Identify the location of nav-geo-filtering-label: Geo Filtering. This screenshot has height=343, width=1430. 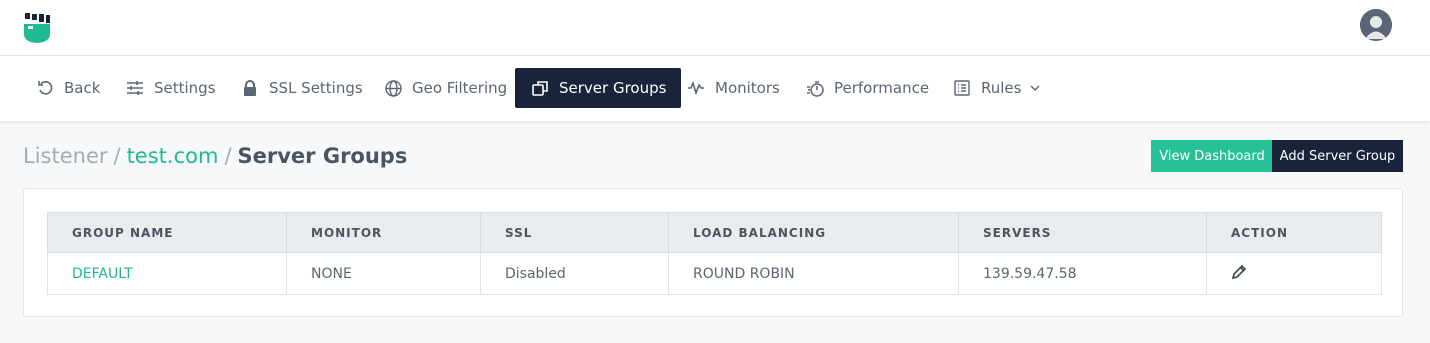
(460, 88).